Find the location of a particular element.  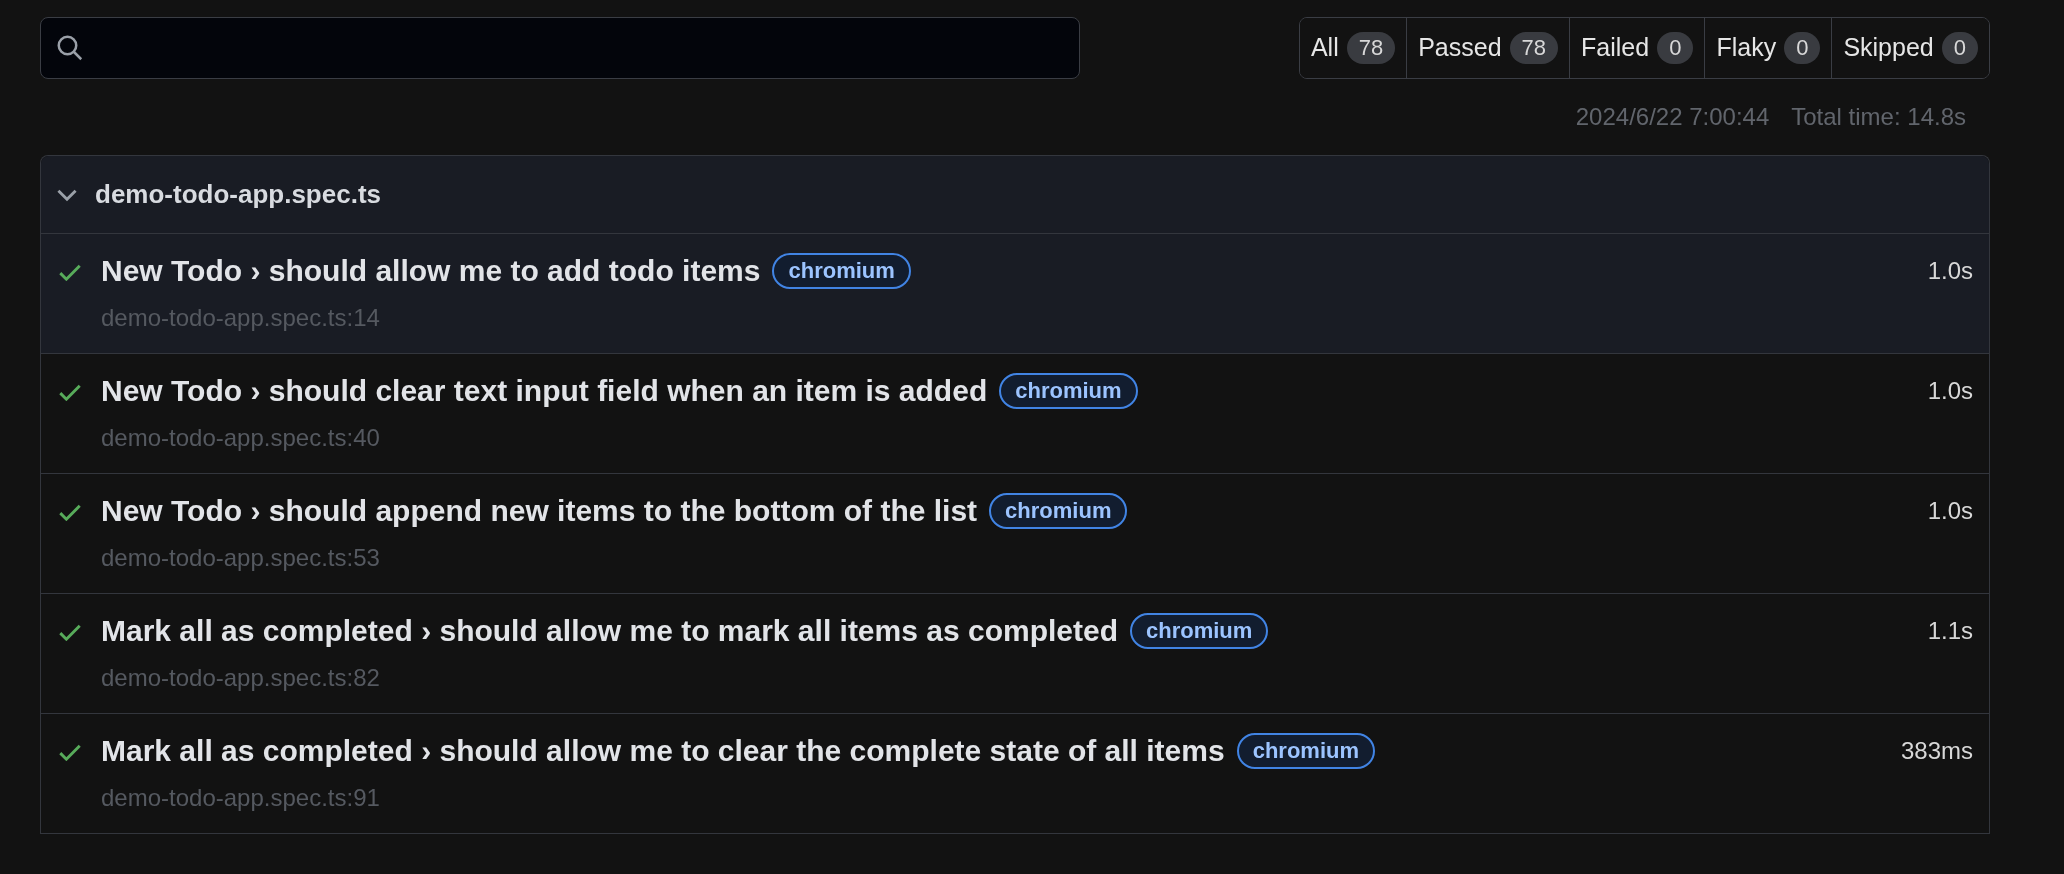

search-icon is located at coordinates (70, 48).